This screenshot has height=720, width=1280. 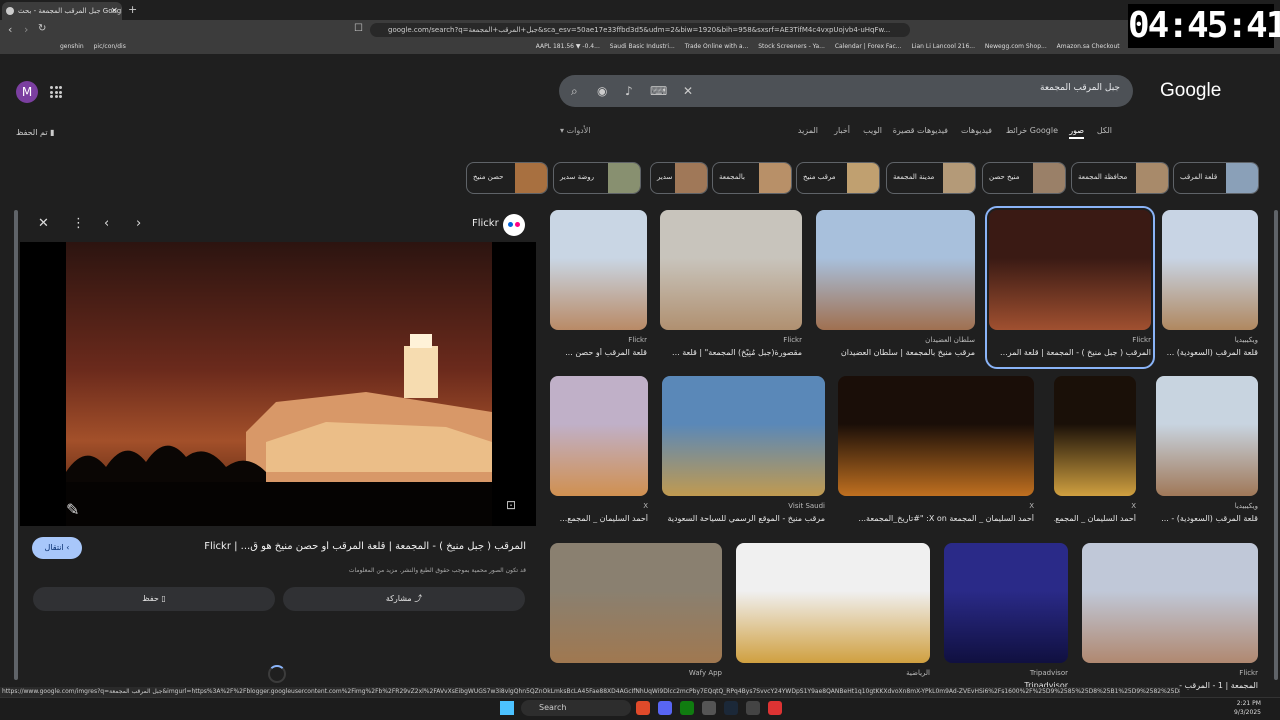 I want to click on result-source: X, so click(x=1133, y=506).